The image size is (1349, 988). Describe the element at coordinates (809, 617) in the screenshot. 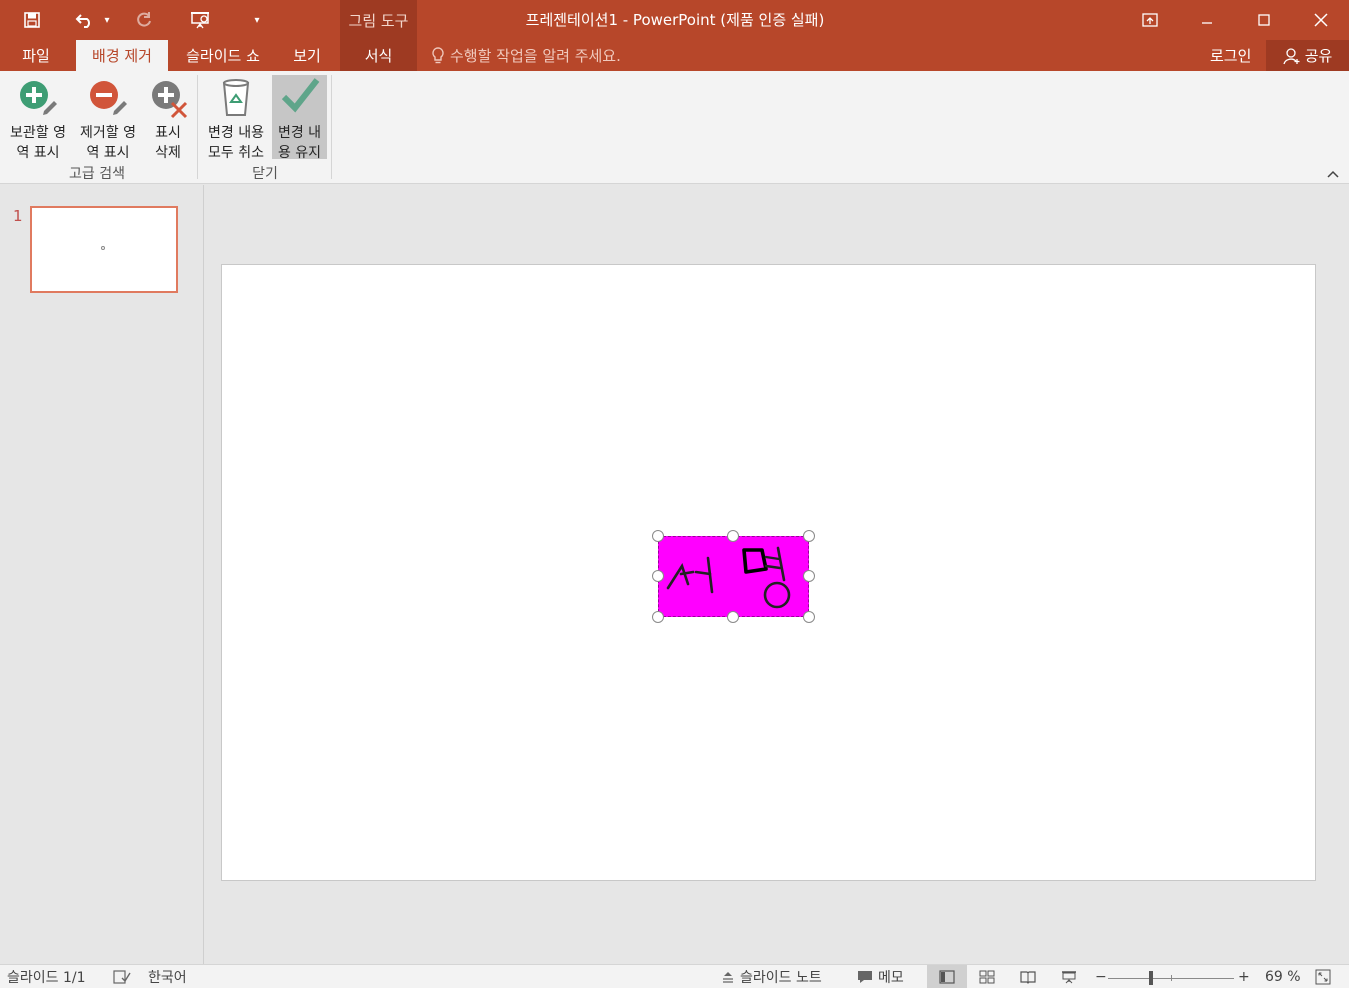

I see `resize-handle-bottom-right` at that location.